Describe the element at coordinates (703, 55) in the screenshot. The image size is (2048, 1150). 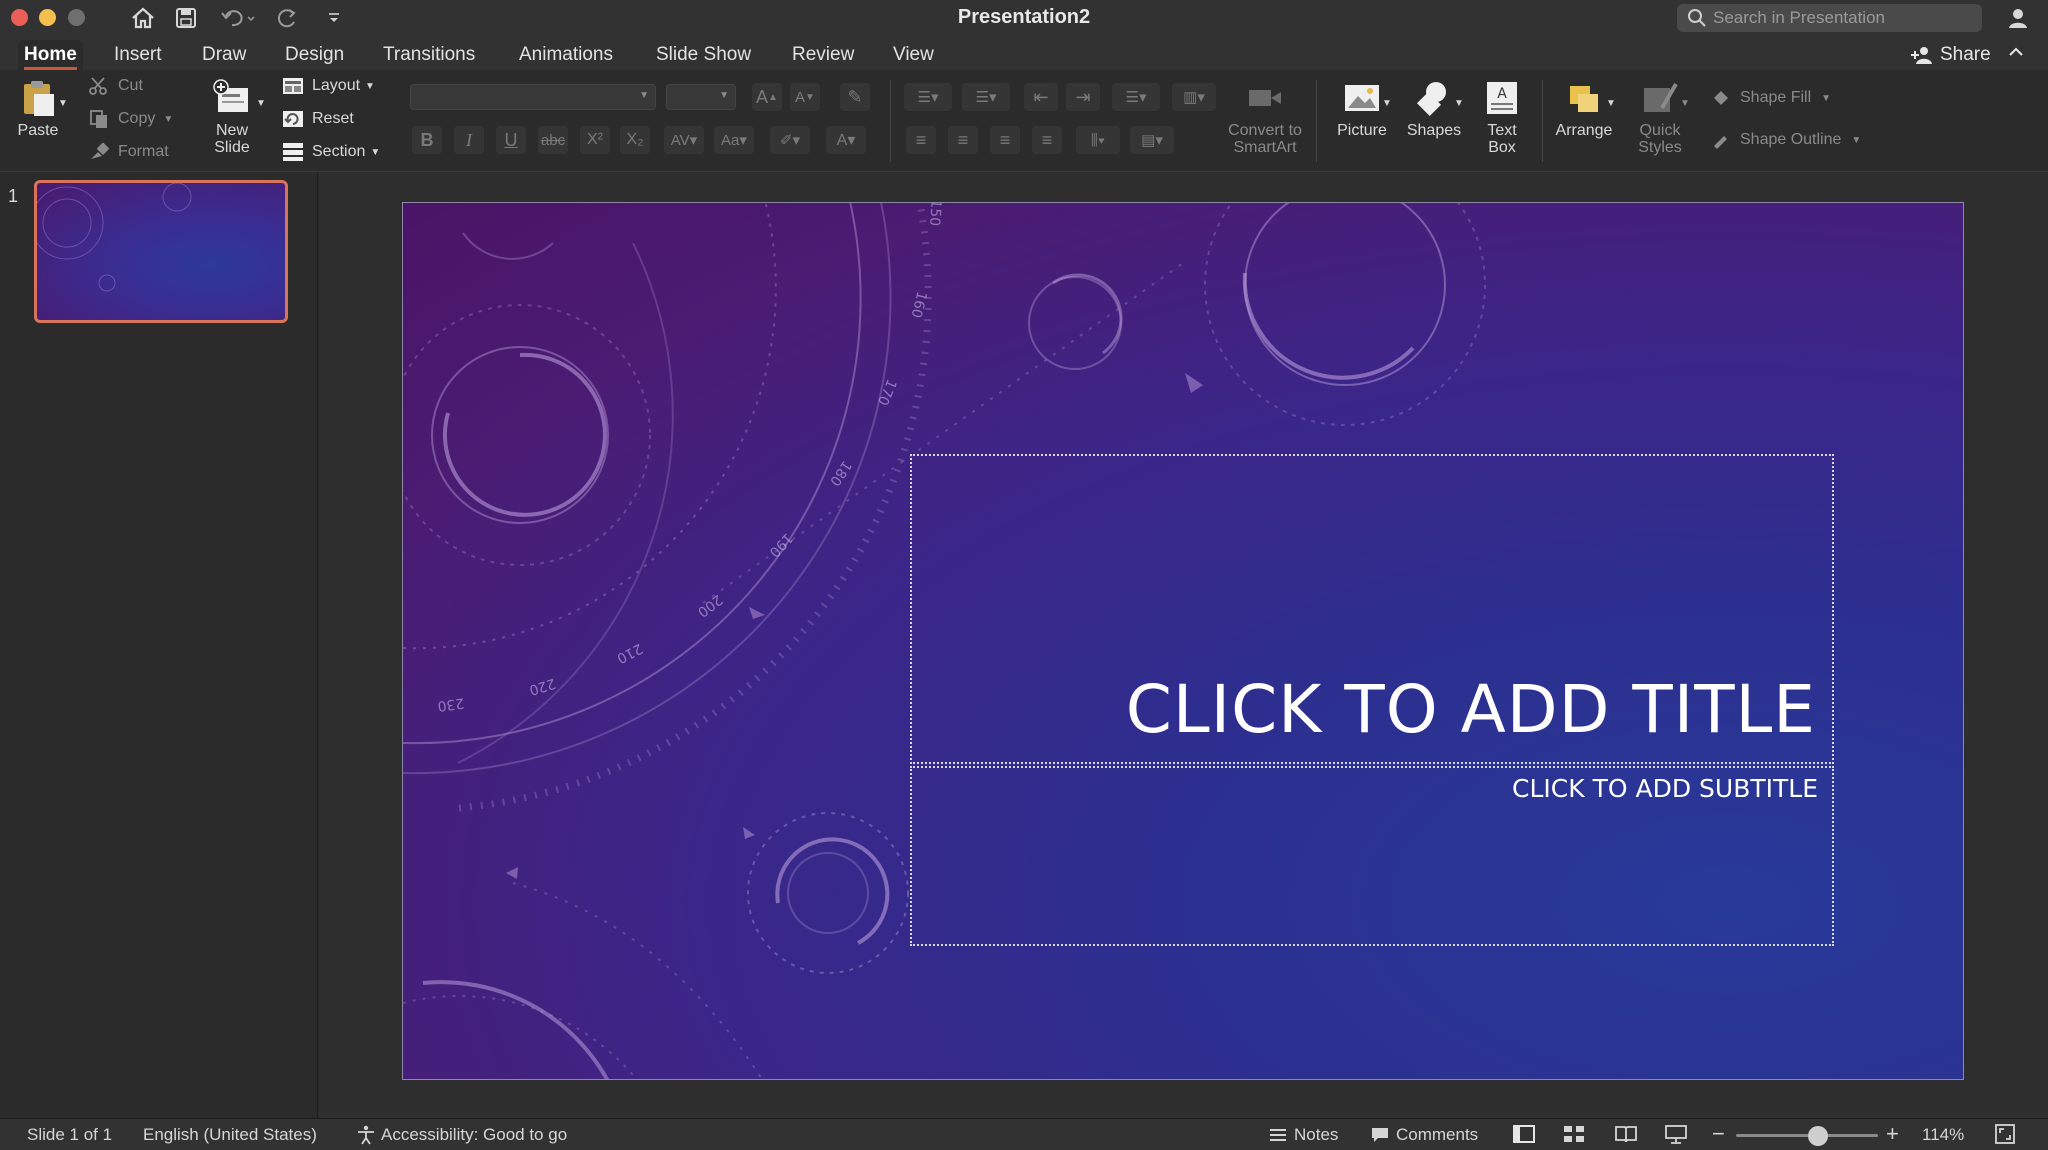
I see `tab-slide-show: Slide Show` at that location.